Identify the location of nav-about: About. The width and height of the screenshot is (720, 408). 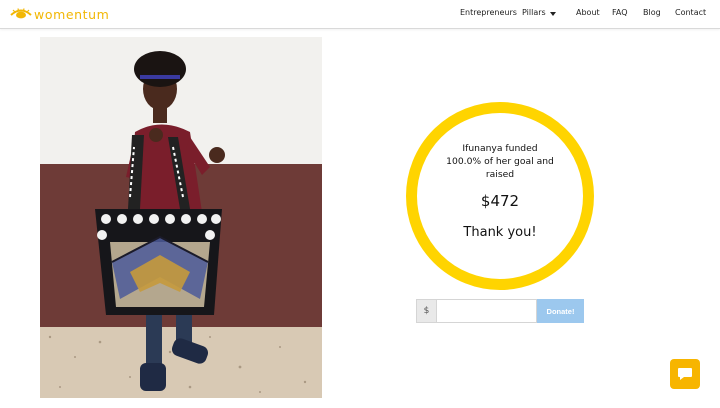
(588, 12).